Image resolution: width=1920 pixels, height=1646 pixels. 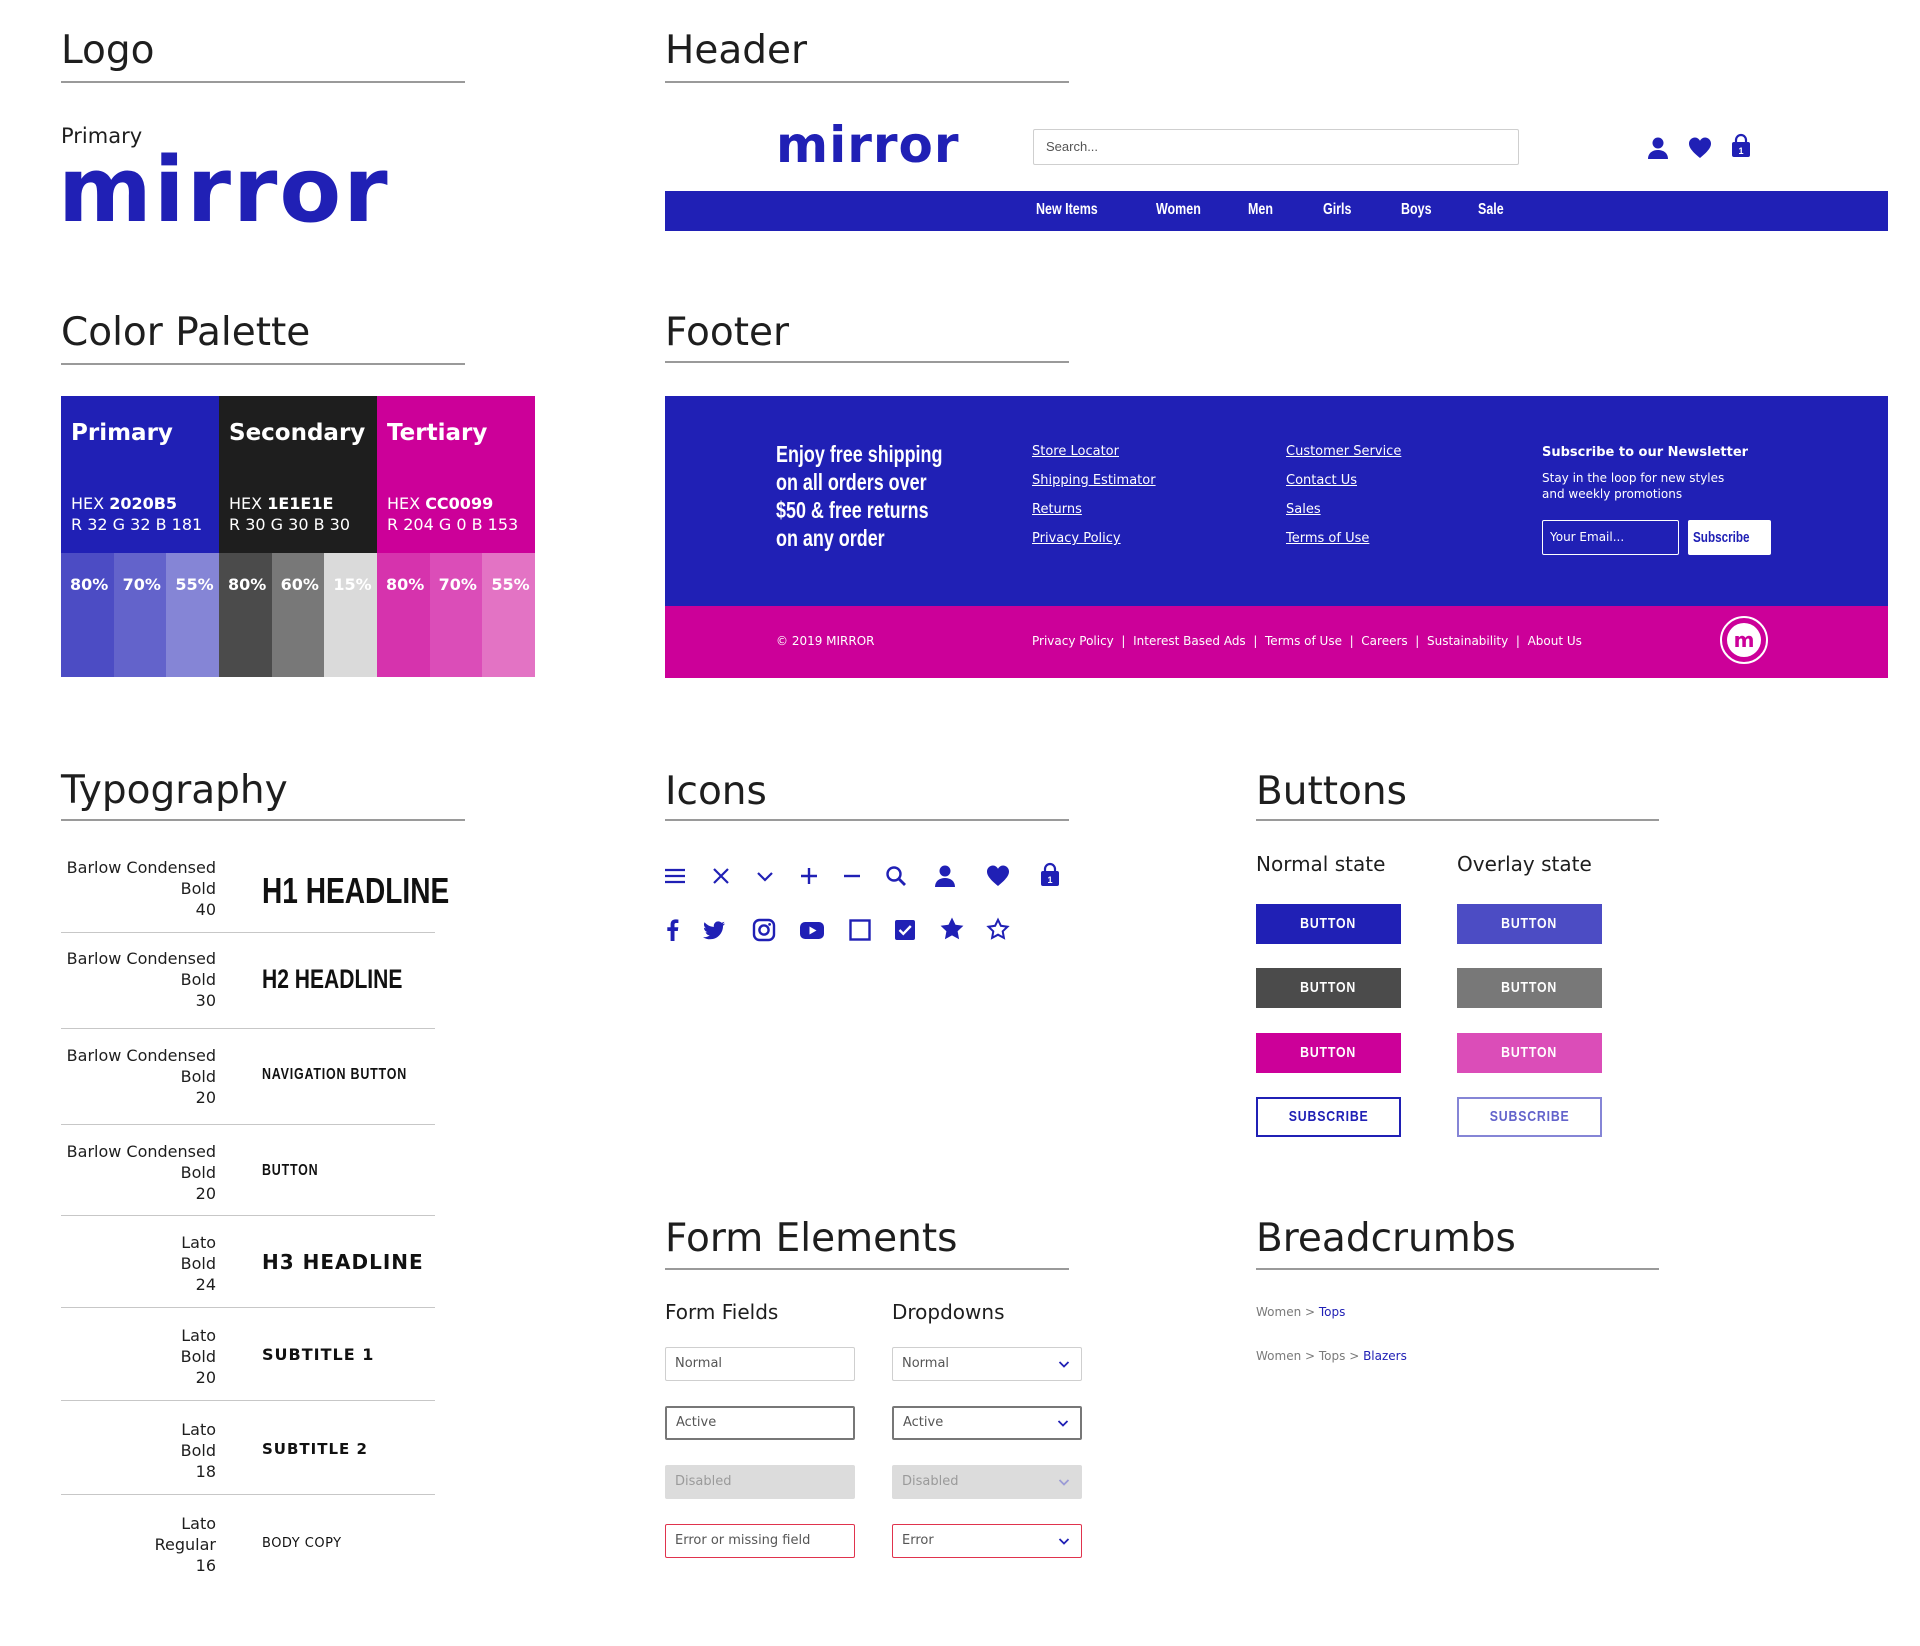 I want to click on footer-link-privacy-policy: Privacy Policy, so click(x=1076, y=538).